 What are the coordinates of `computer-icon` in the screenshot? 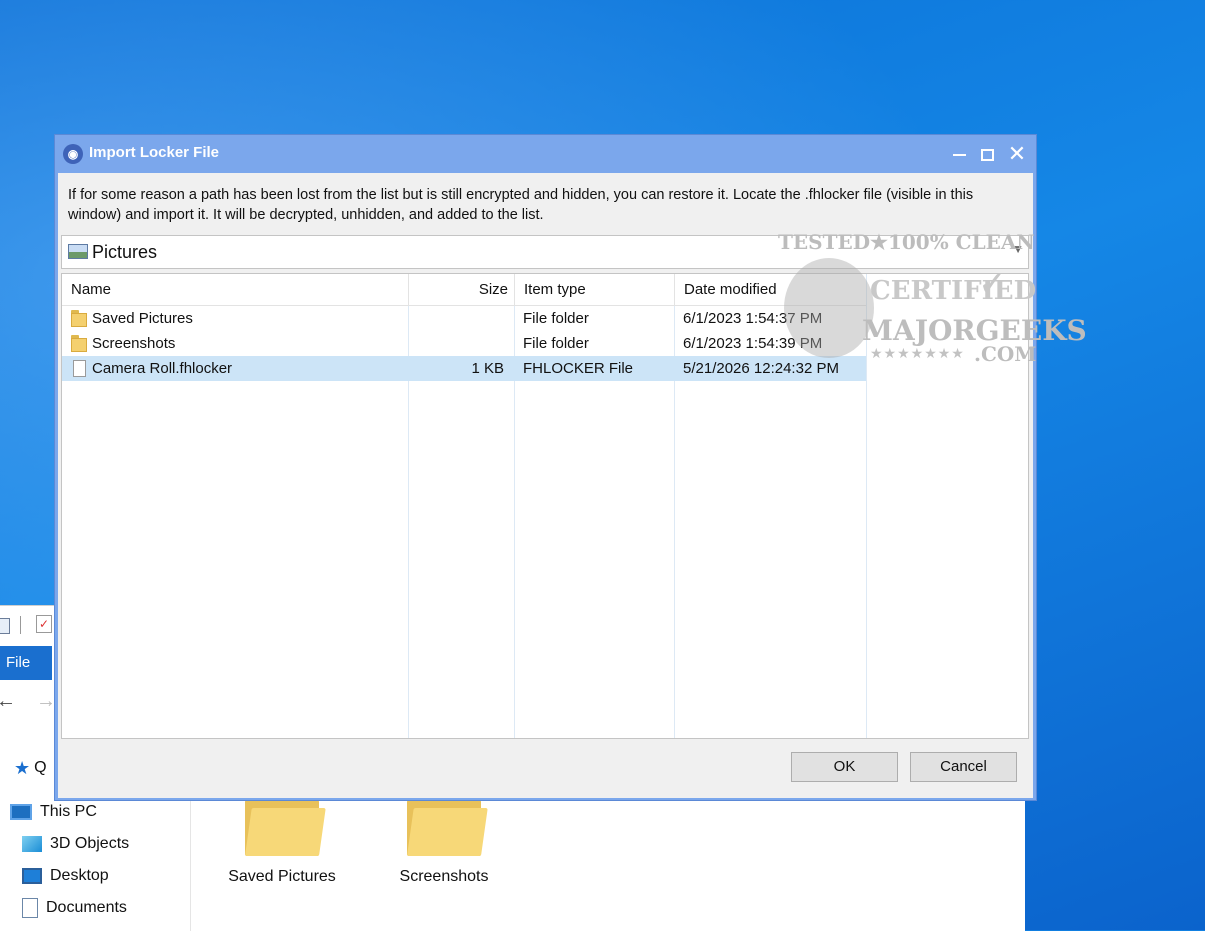 It's located at (21, 811).